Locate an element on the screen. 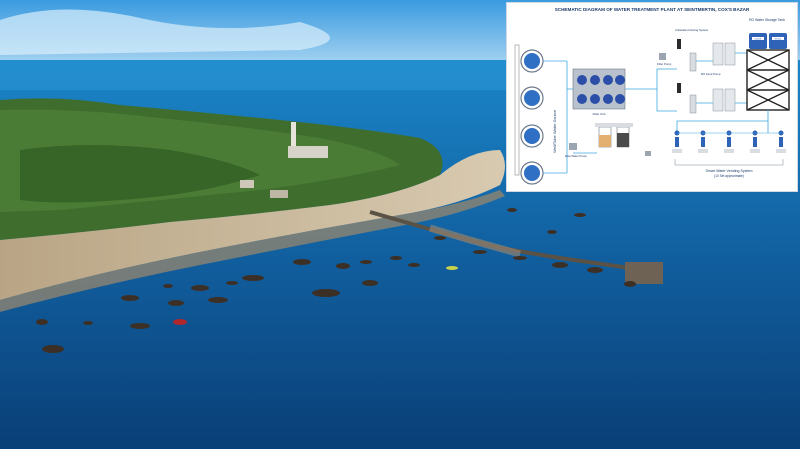 The width and height of the screenshot is (800, 449). ro-feed-pump-label: RO Feed Pump is located at coordinates (711, 74).